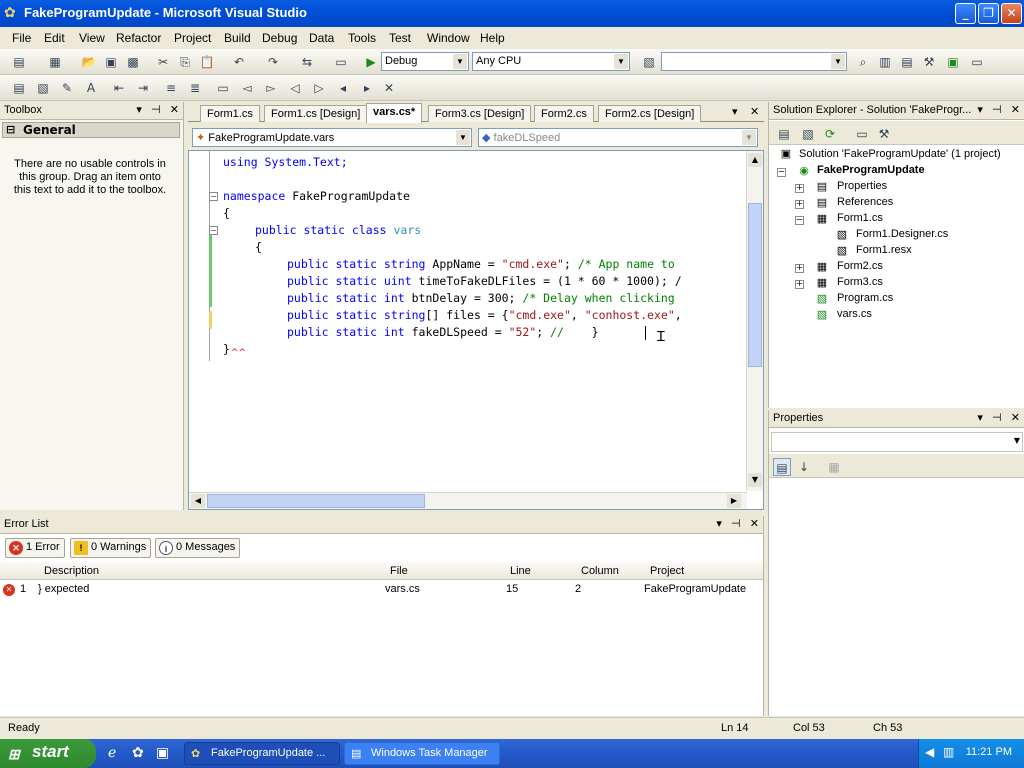 The image size is (1024, 768). What do you see at coordinates (492, 38) in the screenshot?
I see `menu-help: Help` at bounding box center [492, 38].